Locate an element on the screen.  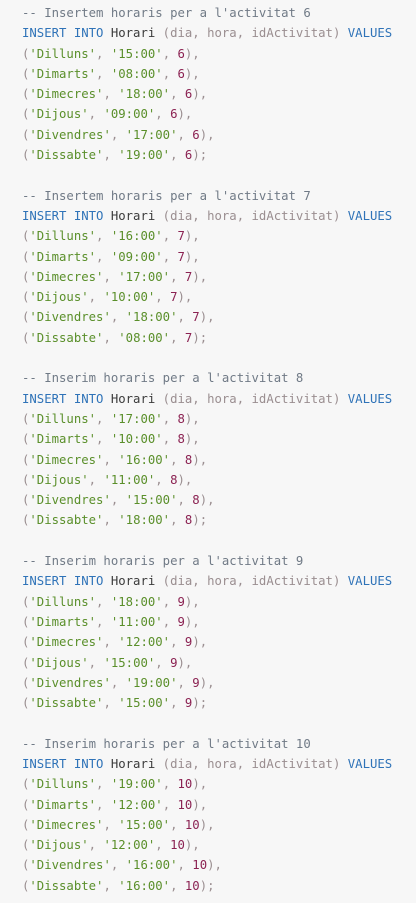
value-row: ('Dimarts', '09:00', 7), is located at coordinates (219, 257).